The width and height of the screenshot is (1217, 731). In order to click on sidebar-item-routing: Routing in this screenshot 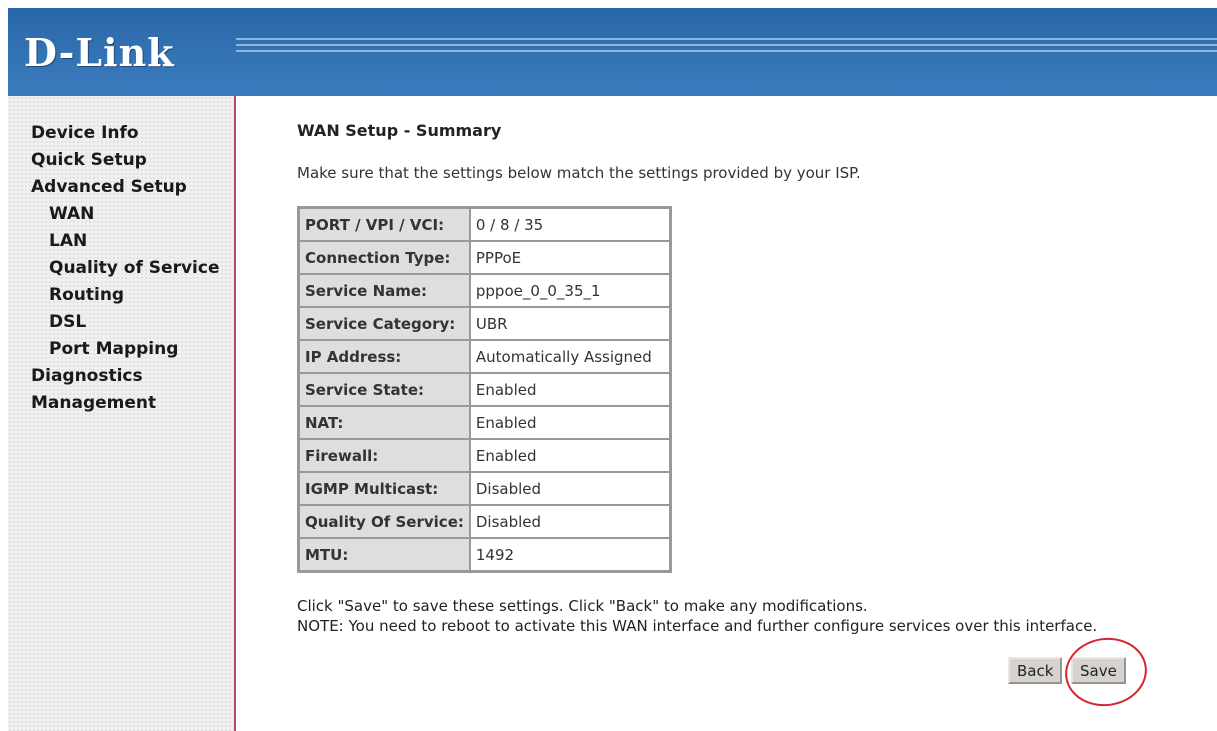, I will do `click(125, 295)`.